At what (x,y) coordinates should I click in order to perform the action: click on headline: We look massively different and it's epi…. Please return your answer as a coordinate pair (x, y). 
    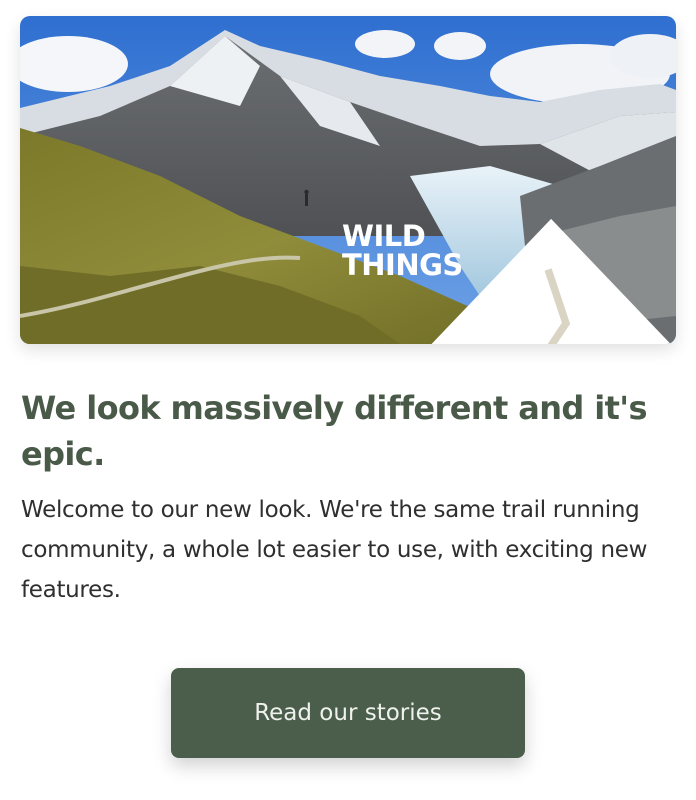
    Looking at the image, I should click on (334, 431).